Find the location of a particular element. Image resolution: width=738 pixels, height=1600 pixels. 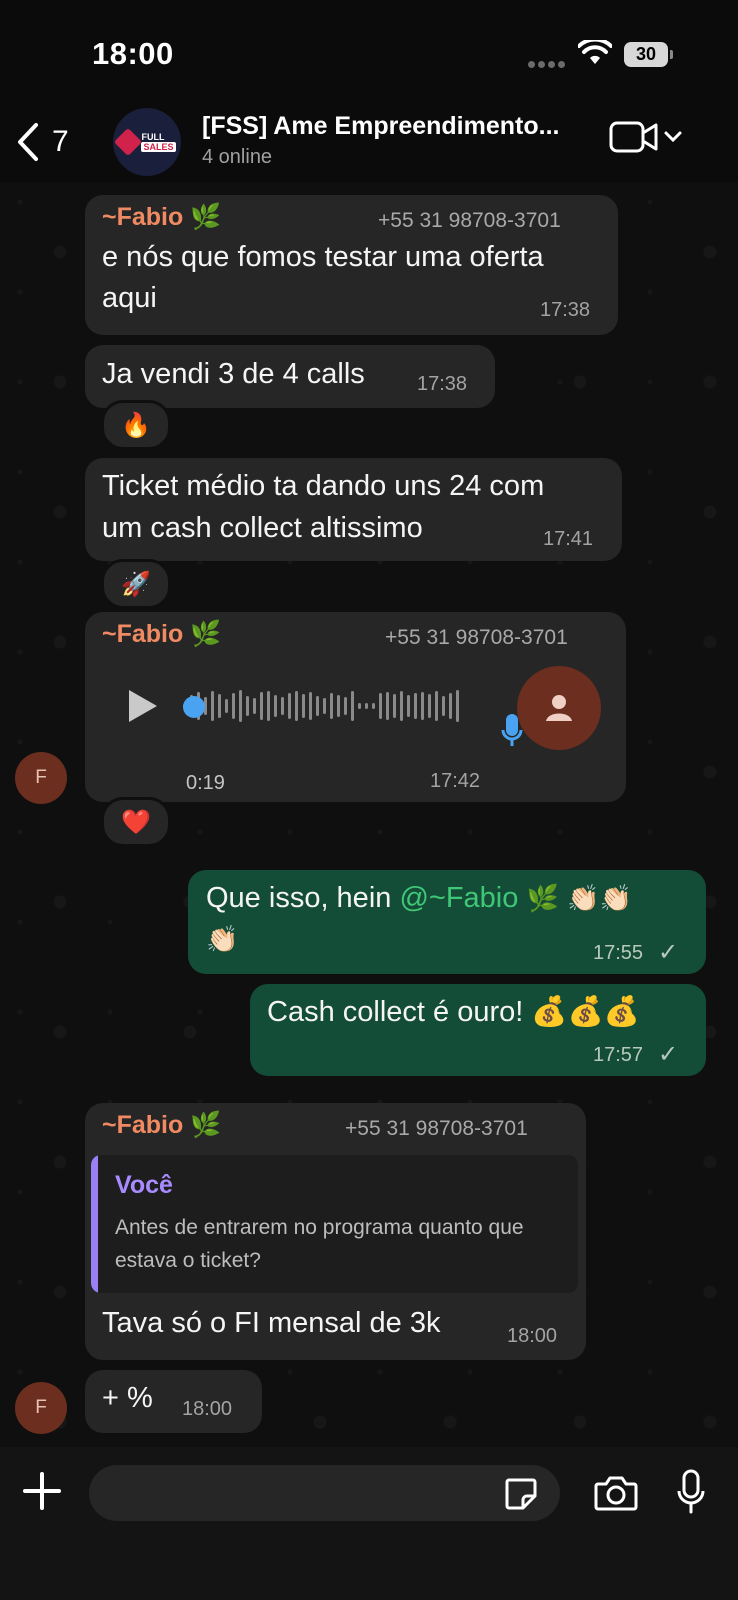

video-call-button is located at coordinates (646, 137).